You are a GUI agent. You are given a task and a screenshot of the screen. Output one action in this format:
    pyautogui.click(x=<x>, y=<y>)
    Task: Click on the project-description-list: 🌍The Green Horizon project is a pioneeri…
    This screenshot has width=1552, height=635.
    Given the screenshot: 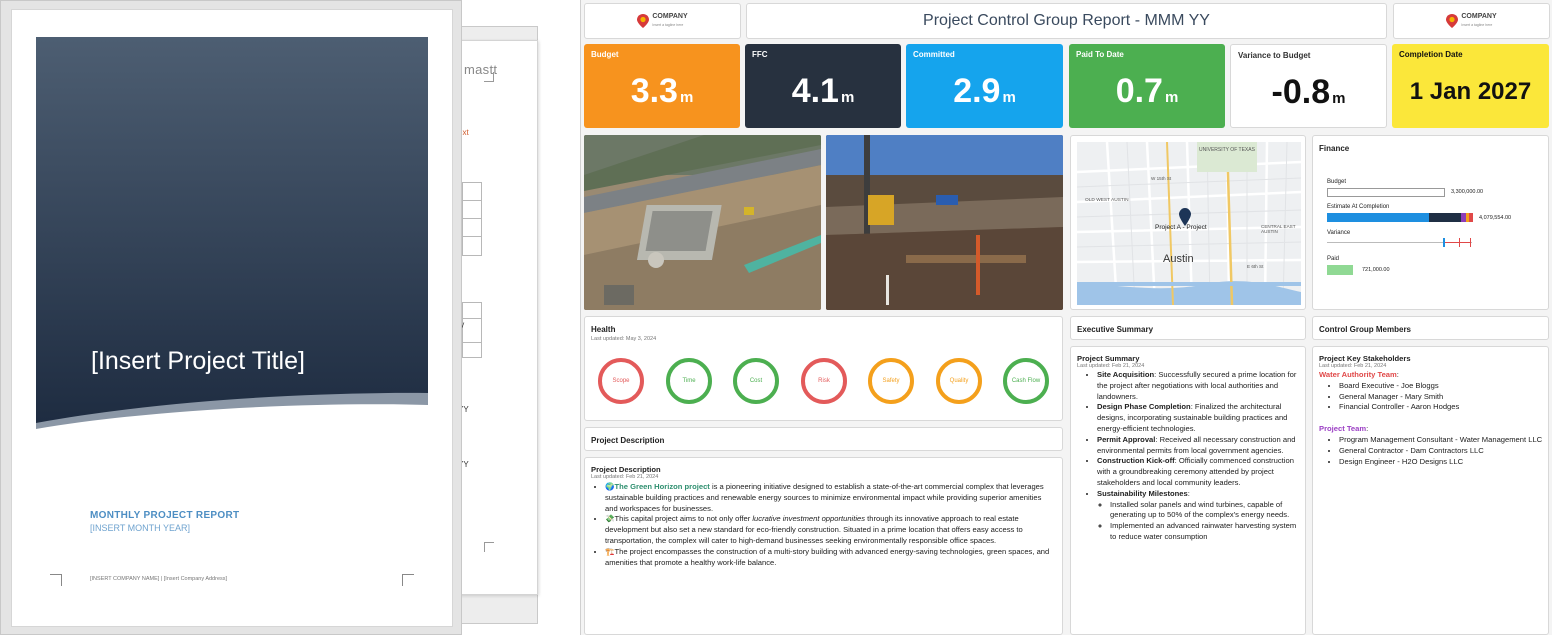 What is the action you would take?
    pyautogui.click(x=830, y=525)
    